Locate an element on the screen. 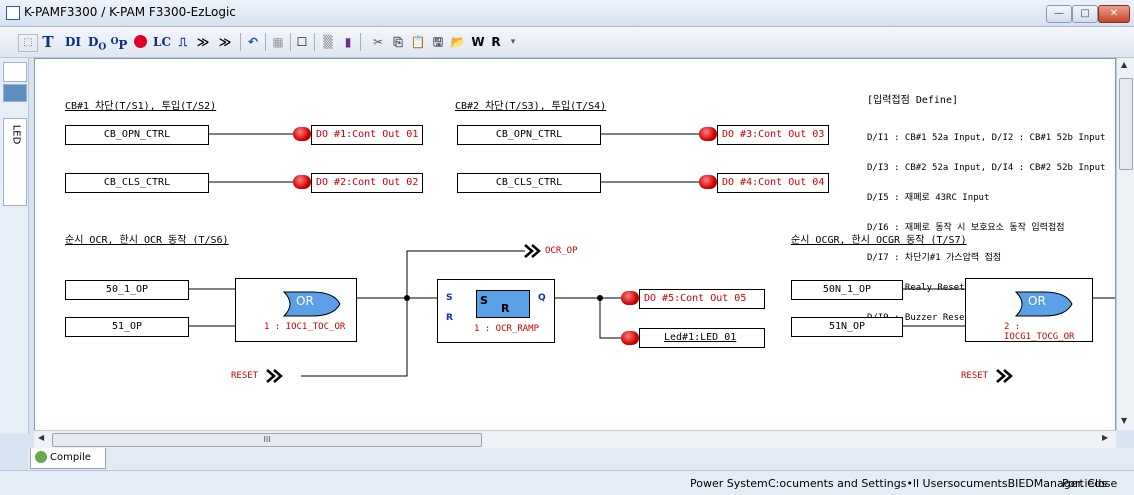 This screenshot has width=1134, height=495. save-icon: 🖫 is located at coordinates (438, 42).